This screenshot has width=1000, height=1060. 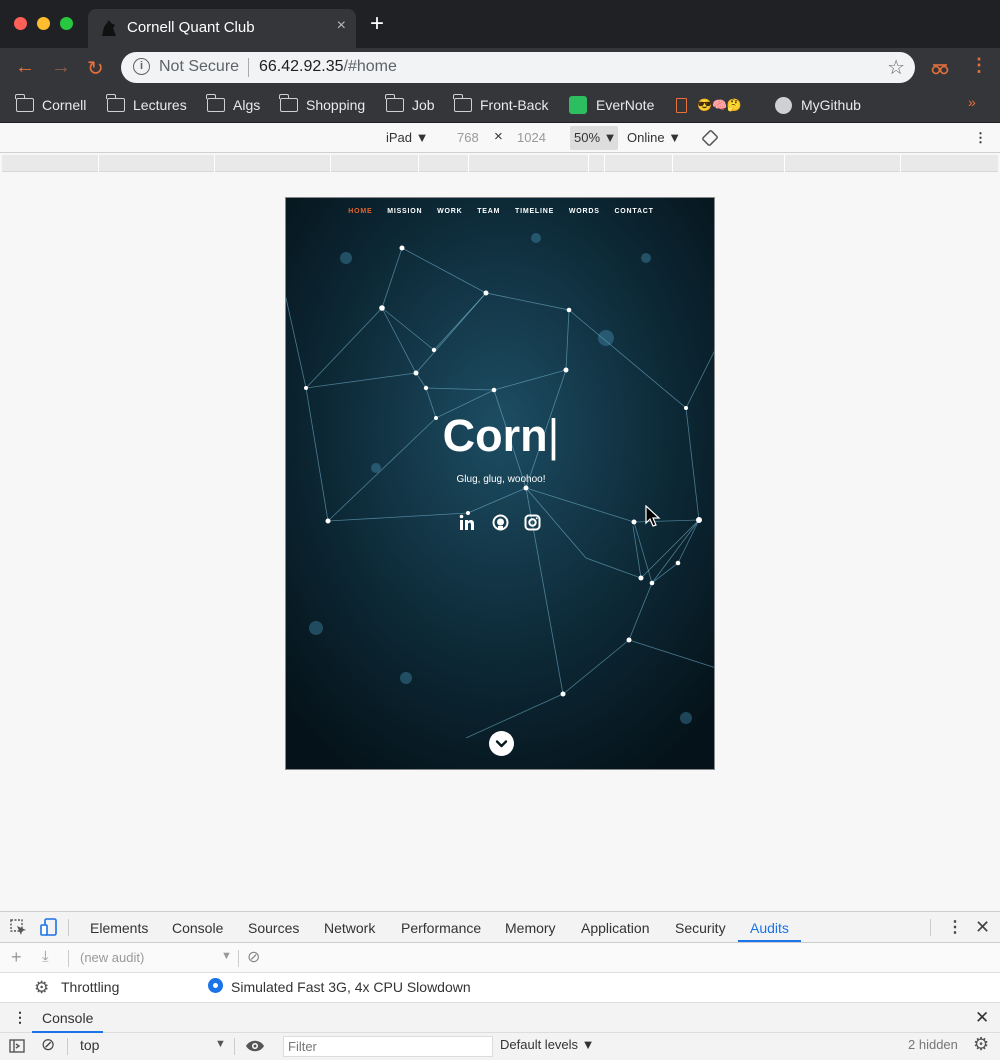 What do you see at coordinates (633, 211) in the screenshot?
I see `nav-contact: CONTACT` at bounding box center [633, 211].